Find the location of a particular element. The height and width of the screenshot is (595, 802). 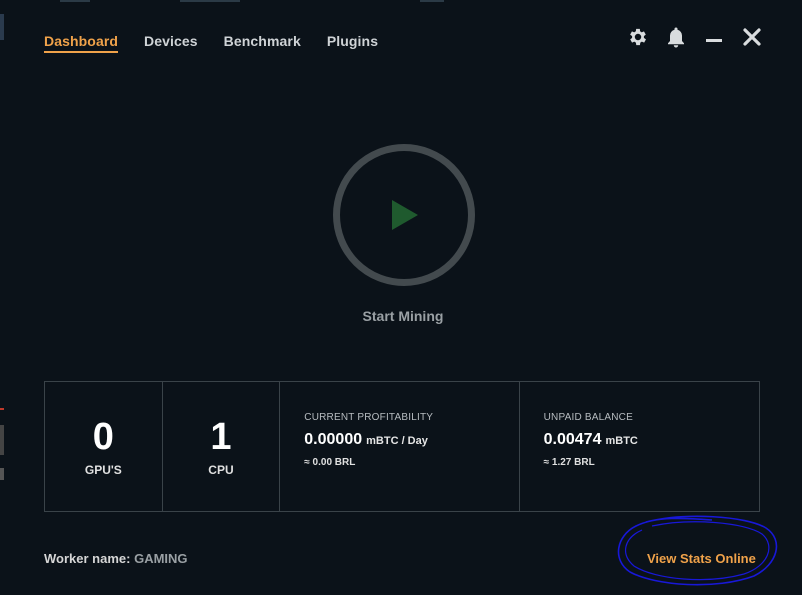

balance-value: 0.00474 is located at coordinates (572, 439).